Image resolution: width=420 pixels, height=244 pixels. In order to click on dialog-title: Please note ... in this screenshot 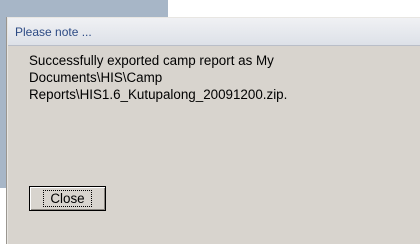, I will do `click(53, 31)`.